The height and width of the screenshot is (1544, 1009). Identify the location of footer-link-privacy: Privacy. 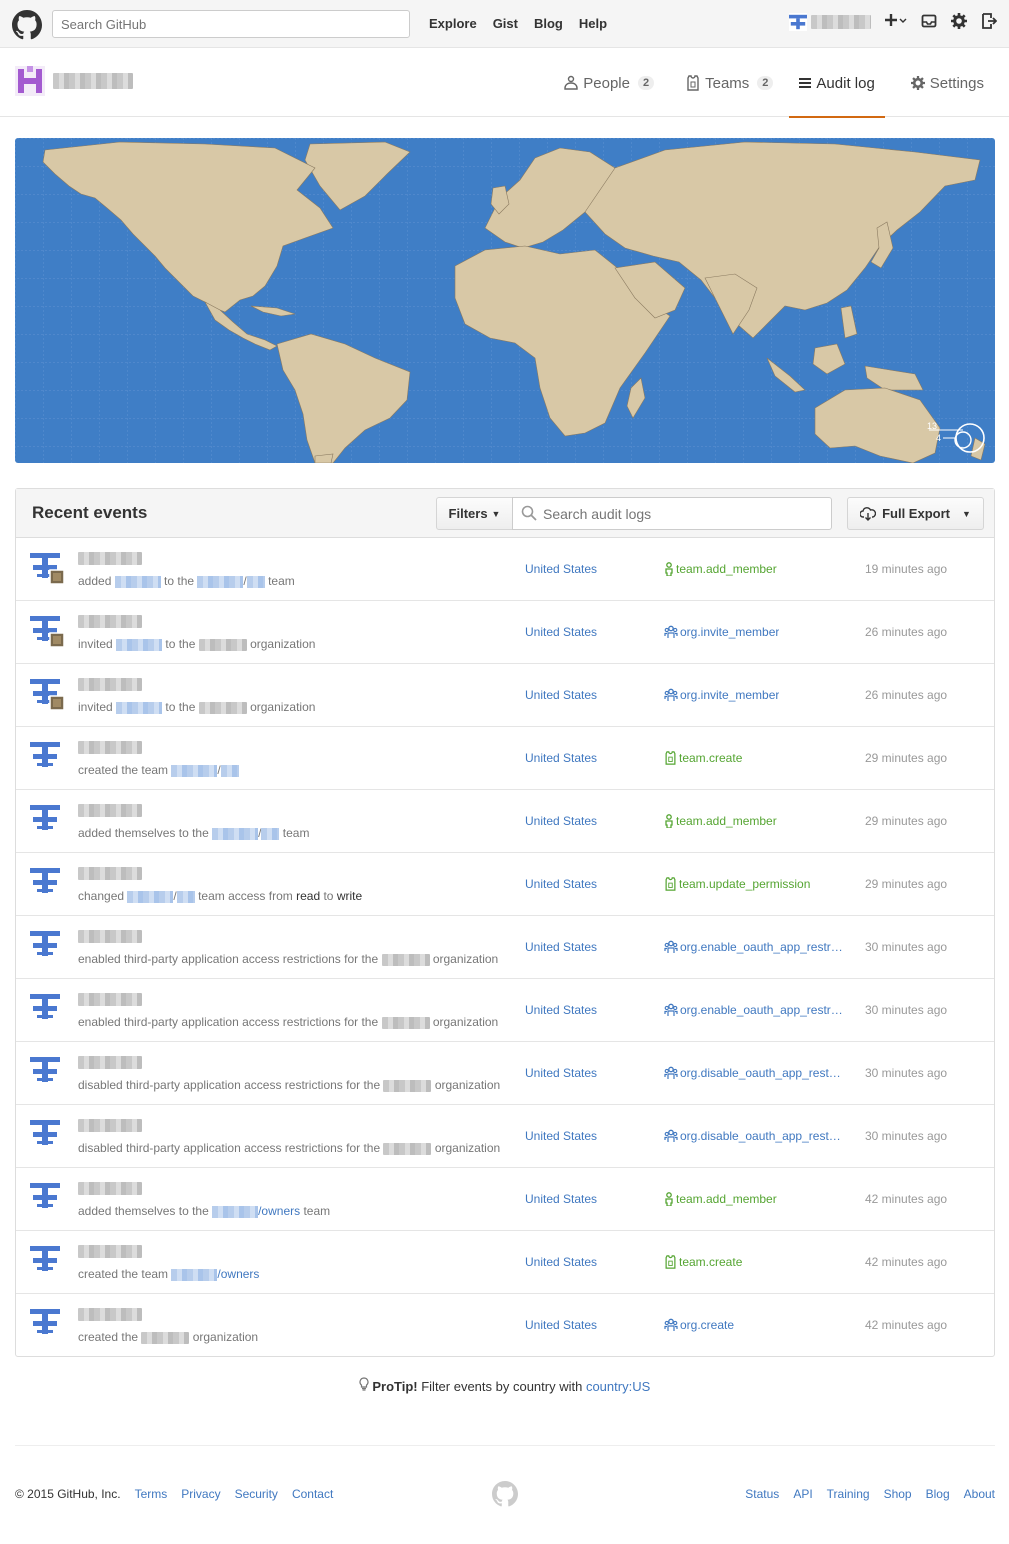
(200, 1494).